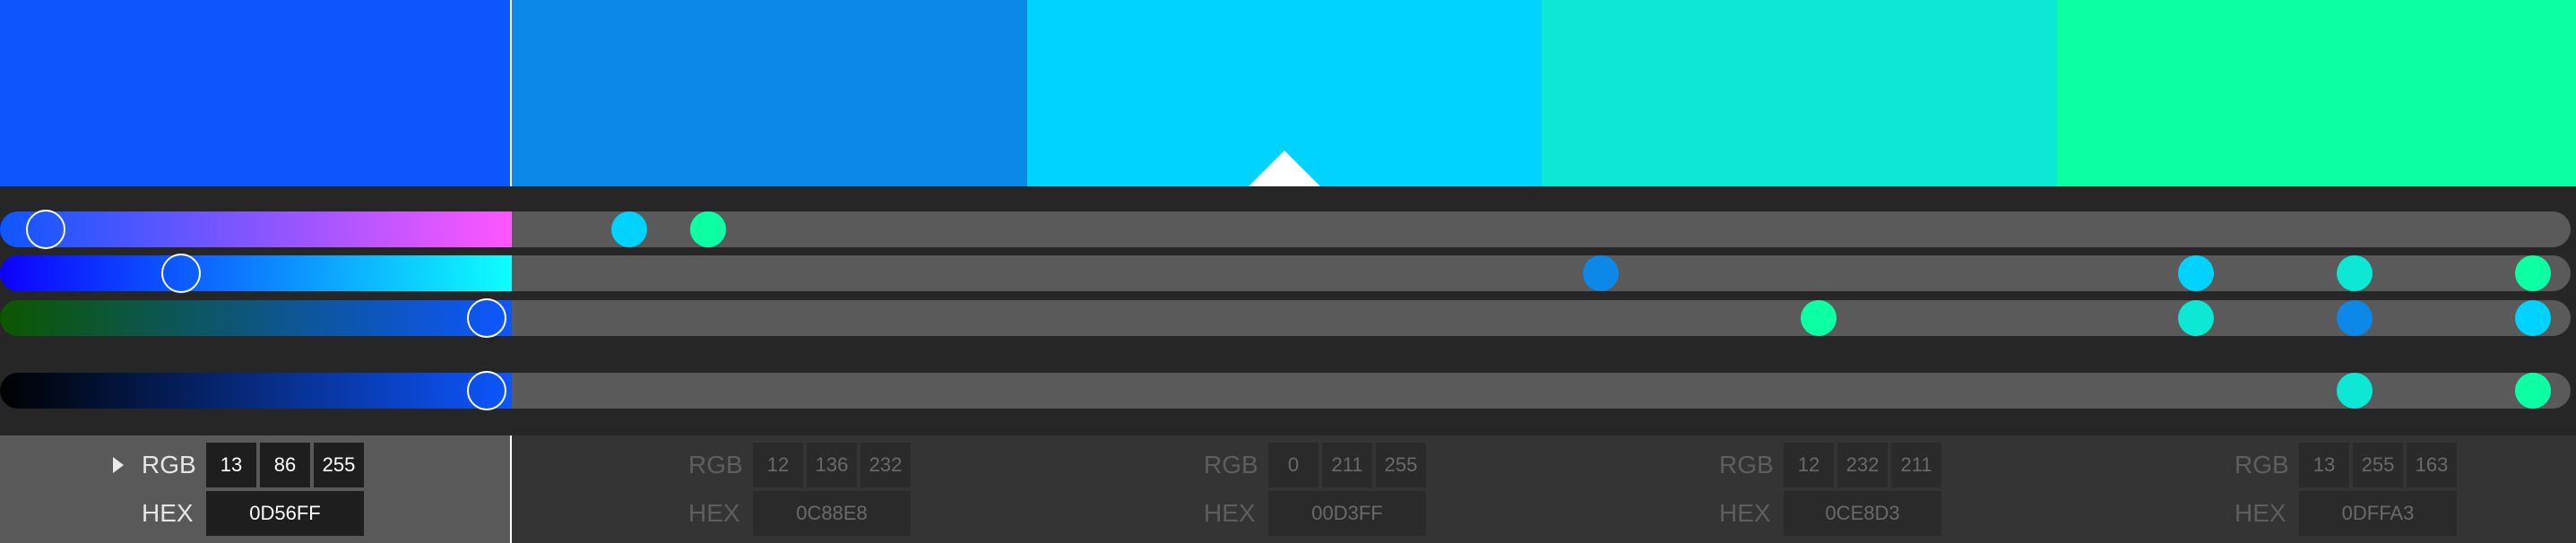 The width and height of the screenshot is (2576, 543). Describe the element at coordinates (1541, 318) in the screenshot. I see `blue-slider-group-track` at that location.